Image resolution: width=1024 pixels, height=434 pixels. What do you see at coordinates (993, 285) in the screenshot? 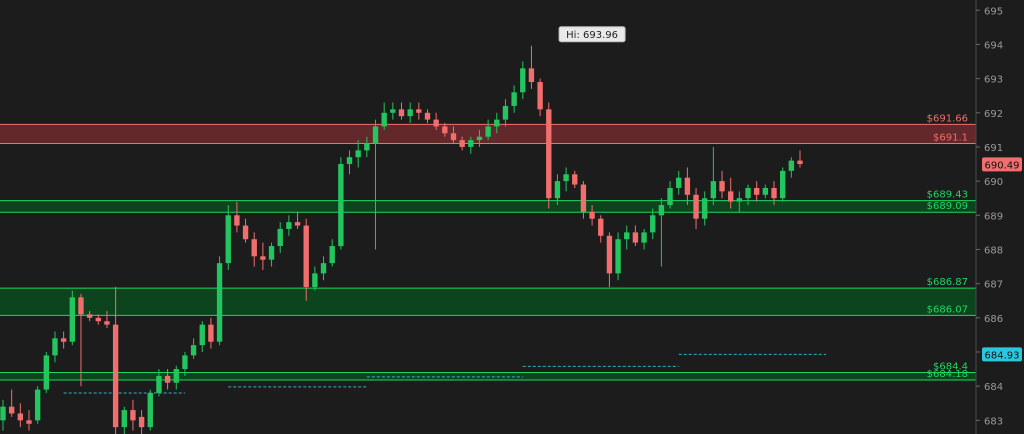
I see `y-tick-label-4: 687` at bounding box center [993, 285].